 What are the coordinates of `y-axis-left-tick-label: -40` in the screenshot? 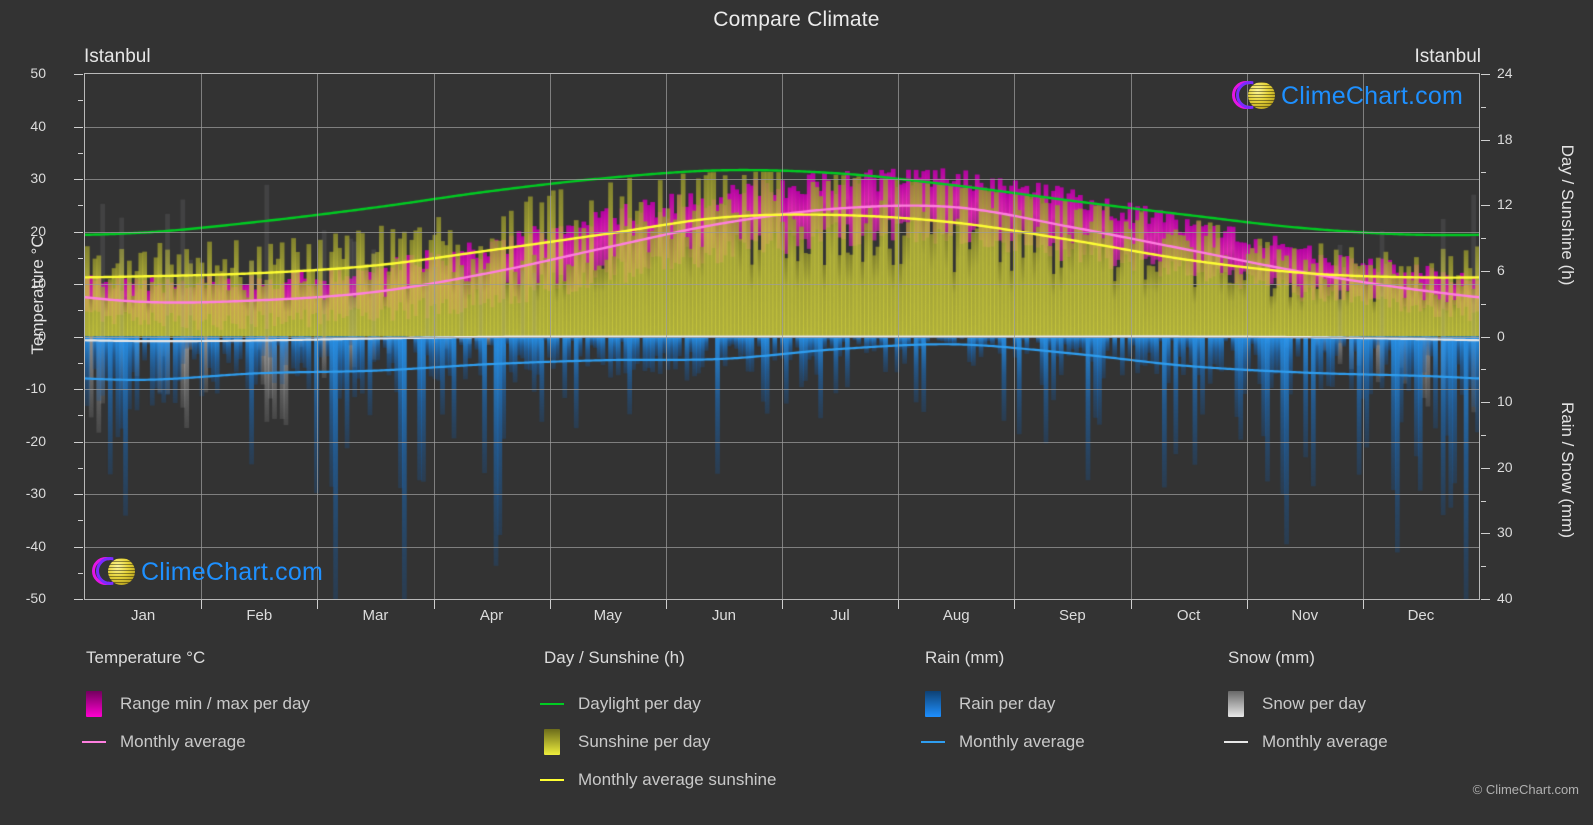 It's located at (35, 545).